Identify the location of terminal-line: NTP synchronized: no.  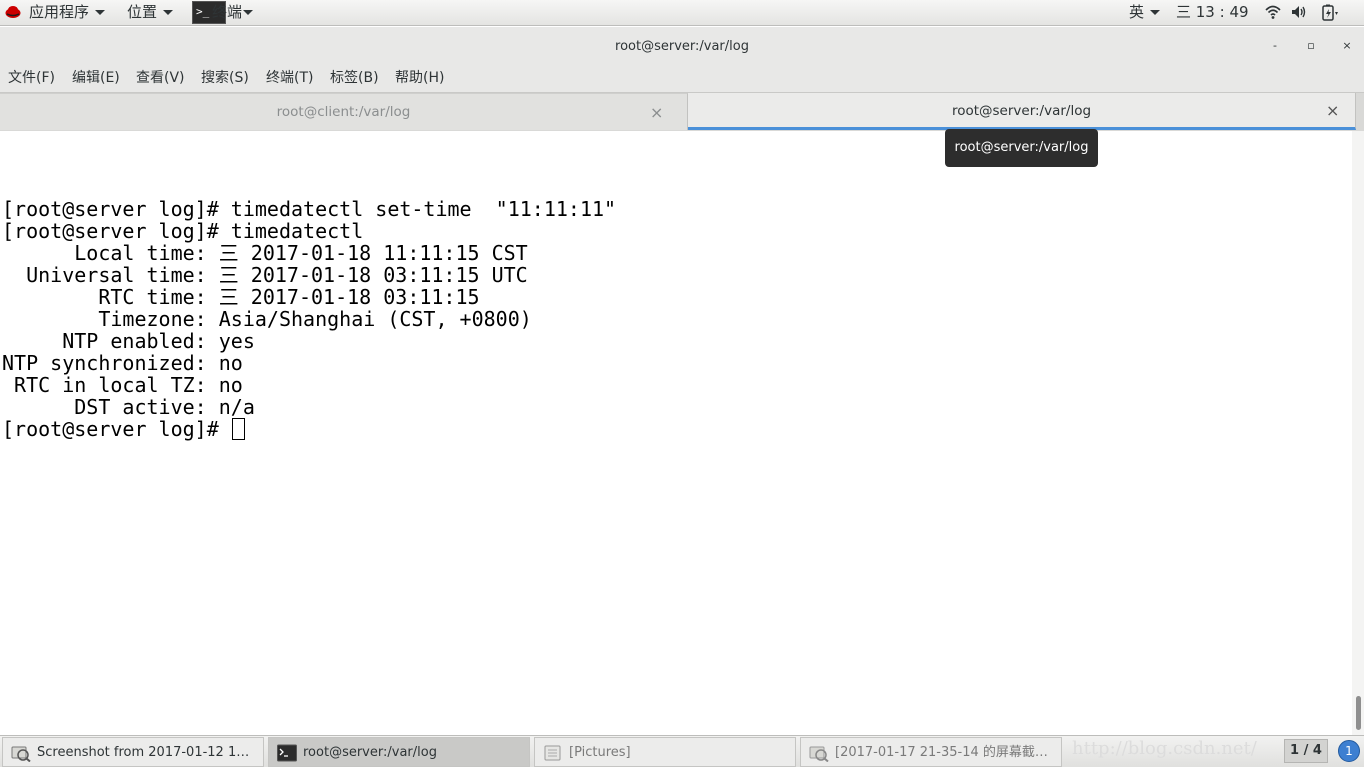
(122, 363).